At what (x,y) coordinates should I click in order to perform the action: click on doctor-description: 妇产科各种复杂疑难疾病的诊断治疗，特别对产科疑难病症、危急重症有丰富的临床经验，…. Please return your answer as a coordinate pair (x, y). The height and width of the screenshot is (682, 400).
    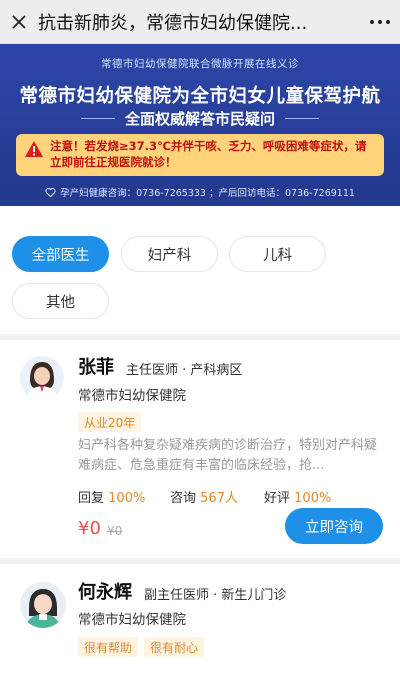
    Looking at the image, I should click on (228, 455).